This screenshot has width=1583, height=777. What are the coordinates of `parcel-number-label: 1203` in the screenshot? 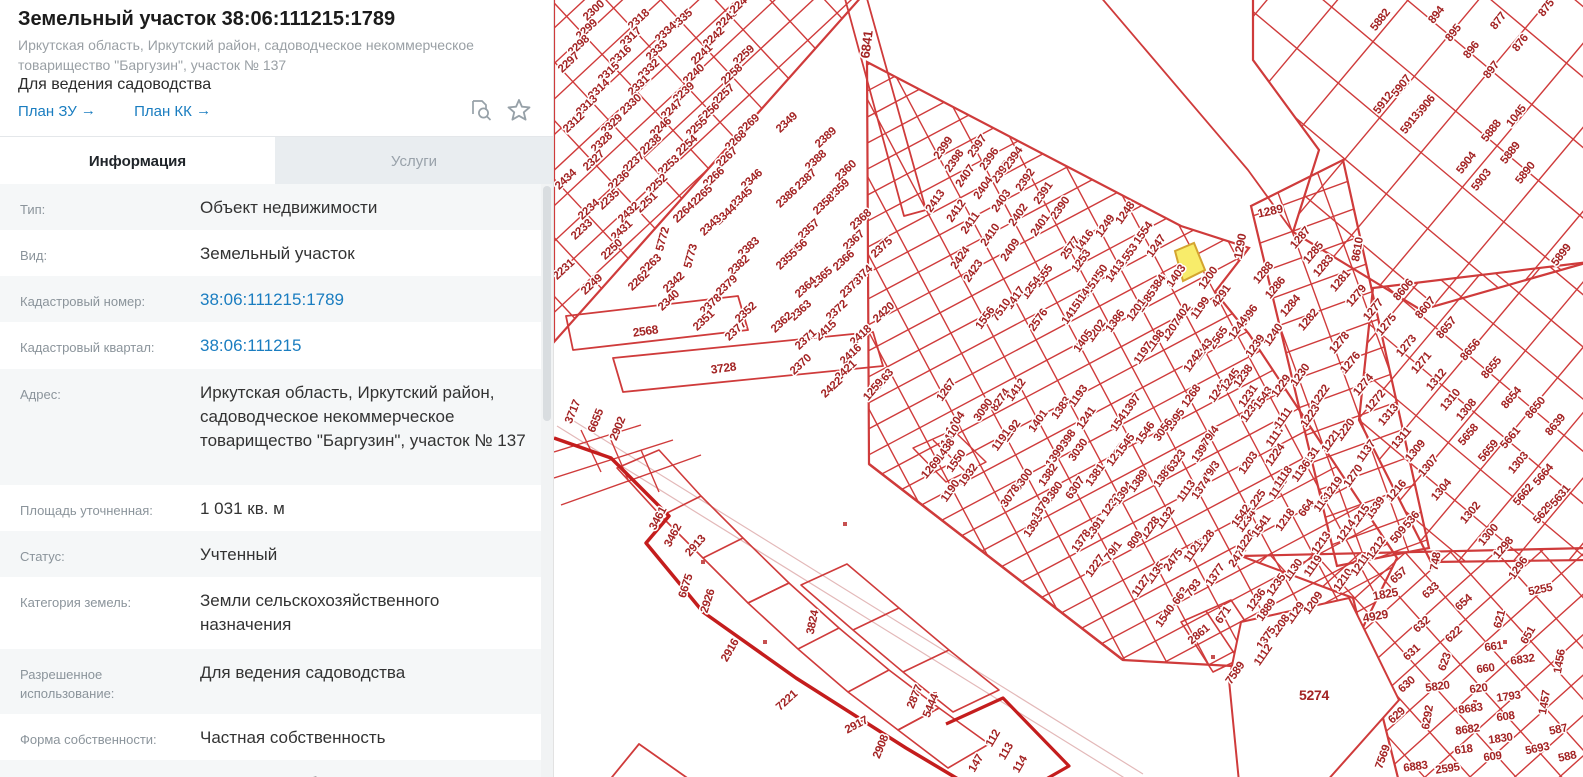 It's located at (1248, 463).